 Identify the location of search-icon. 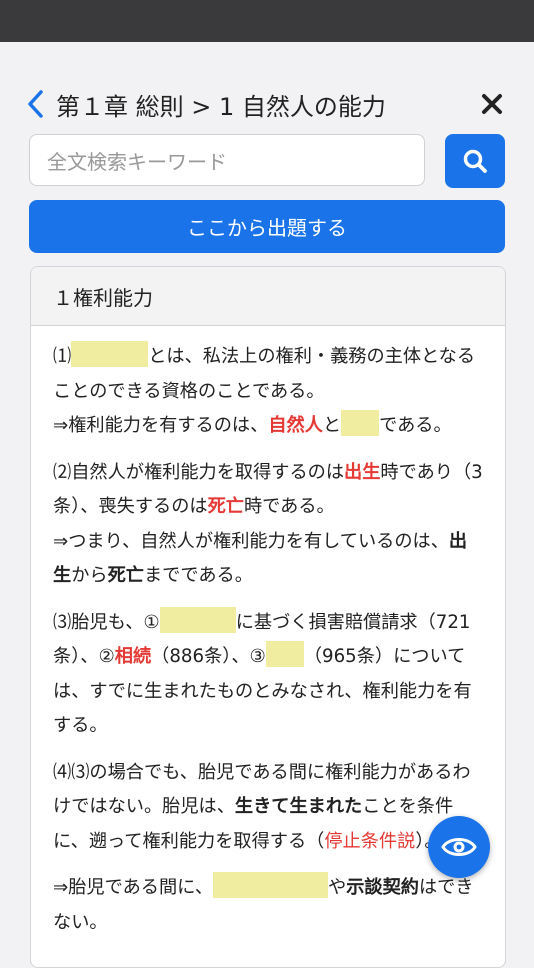
(475, 161).